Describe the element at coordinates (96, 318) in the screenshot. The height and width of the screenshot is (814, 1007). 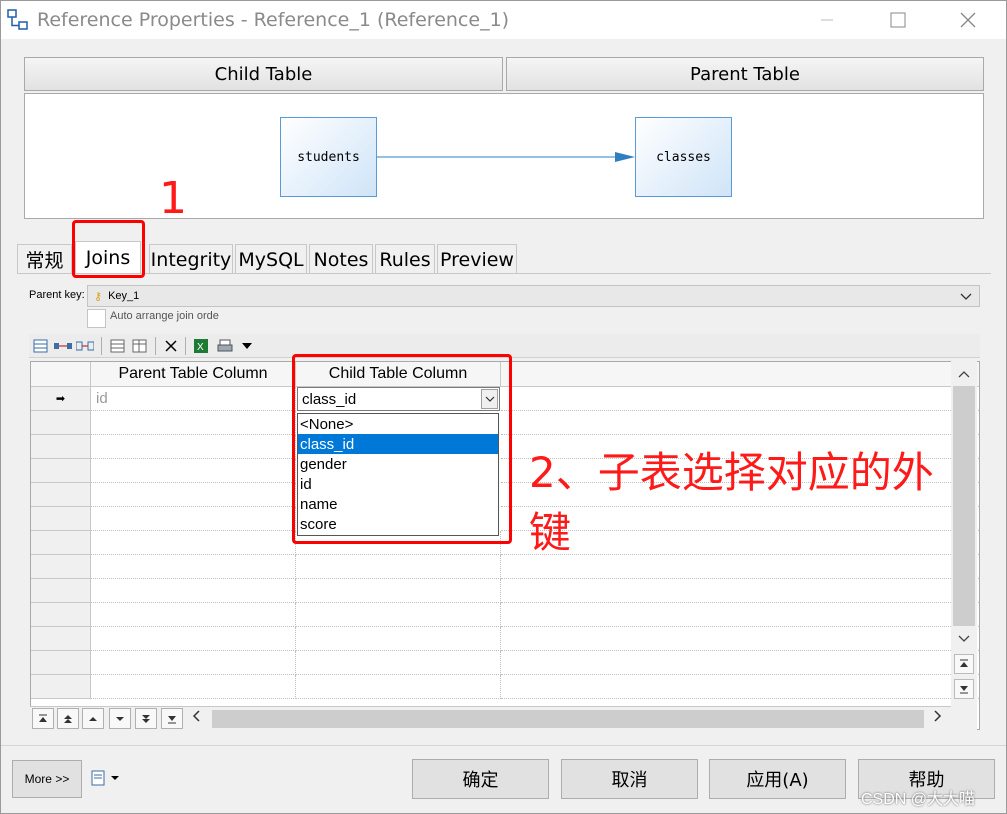
I see `auto-arrange-checkbox` at that location.